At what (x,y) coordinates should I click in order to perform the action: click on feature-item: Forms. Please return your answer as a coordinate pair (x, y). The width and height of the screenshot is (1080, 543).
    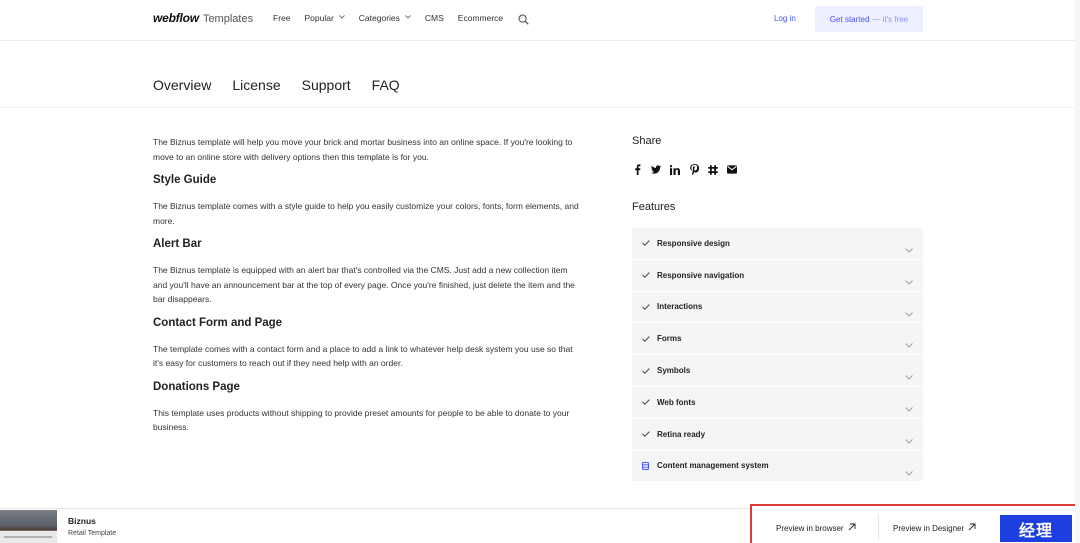
    Looking at the image, I should click on (777, 339).